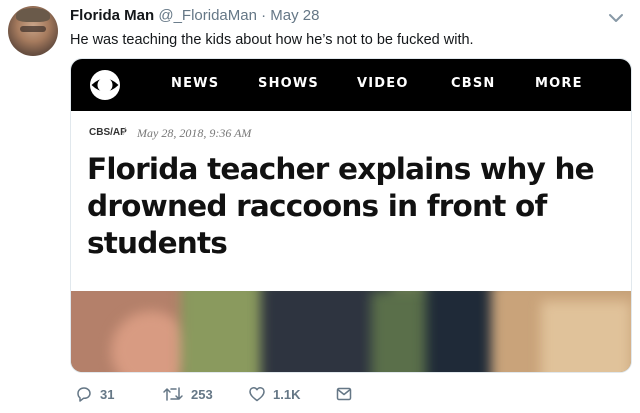 This screenshot has width=640, height=413. What do you see at coordinates (288, 83) in the screenshot?
I see `nav-shows: SHOWS` at bounding box center [288, 83].